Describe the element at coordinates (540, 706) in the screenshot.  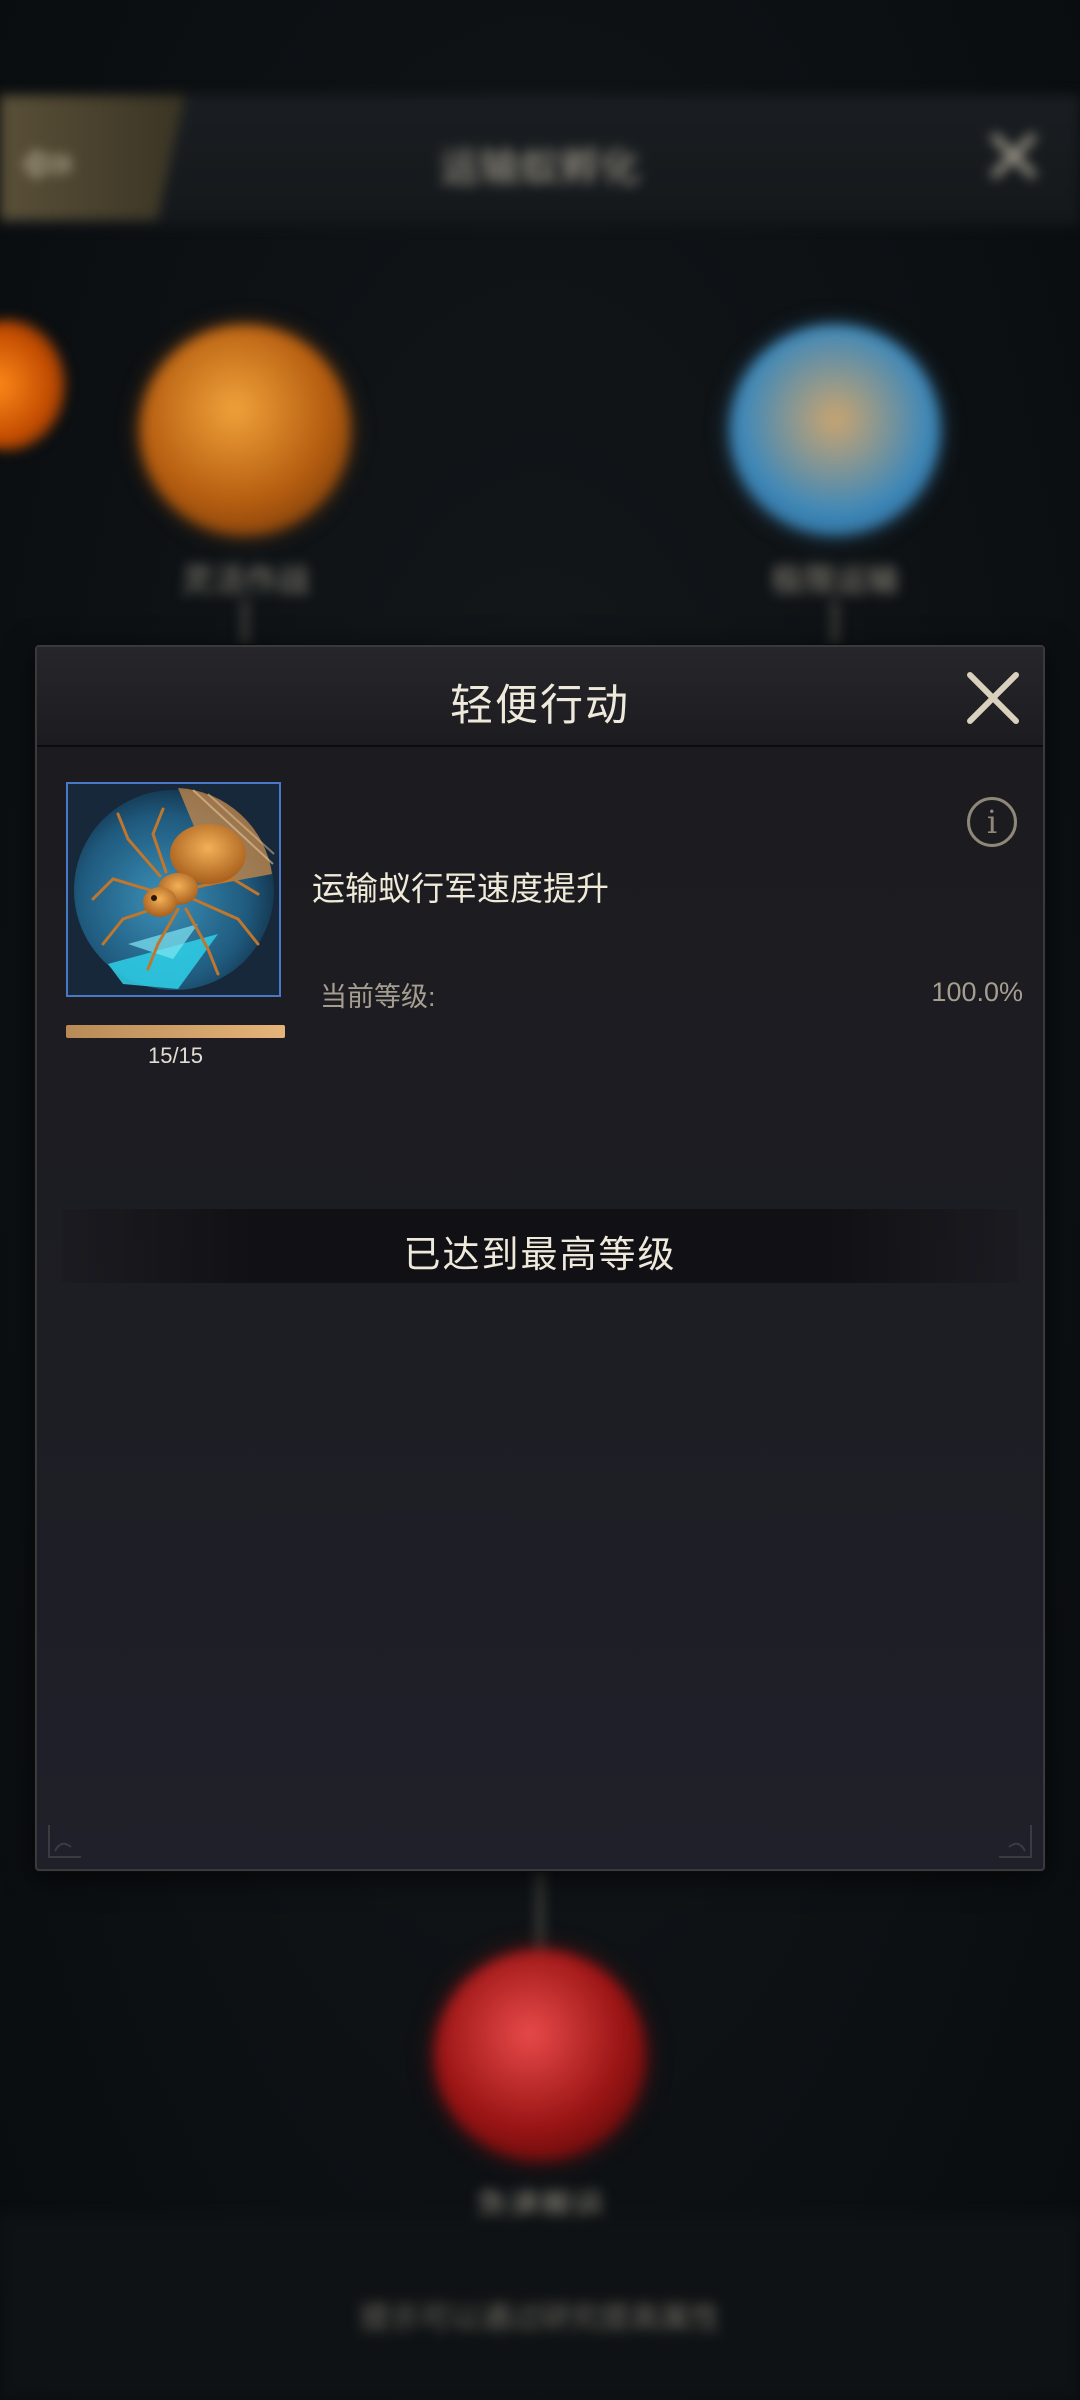
I see `dialog-title: 轻便行动` at that location.